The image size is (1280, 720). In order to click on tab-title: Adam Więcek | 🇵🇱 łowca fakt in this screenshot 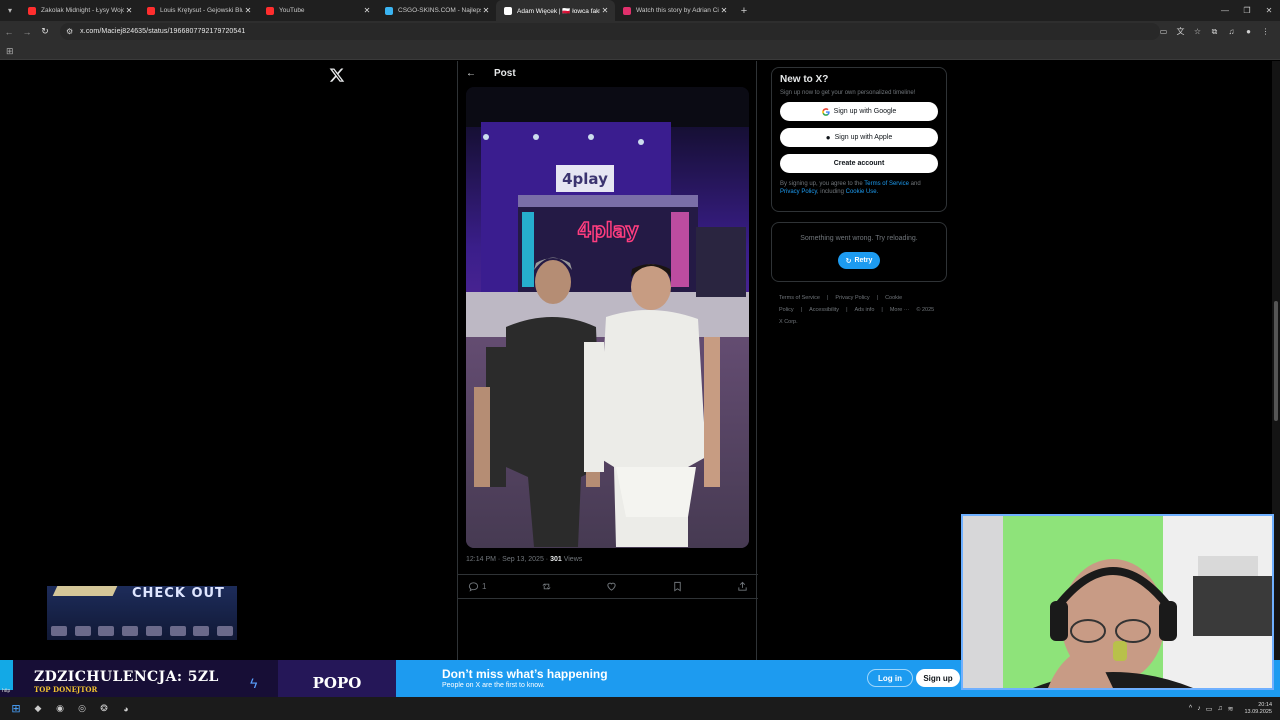, I will do `click(558, 11)`.